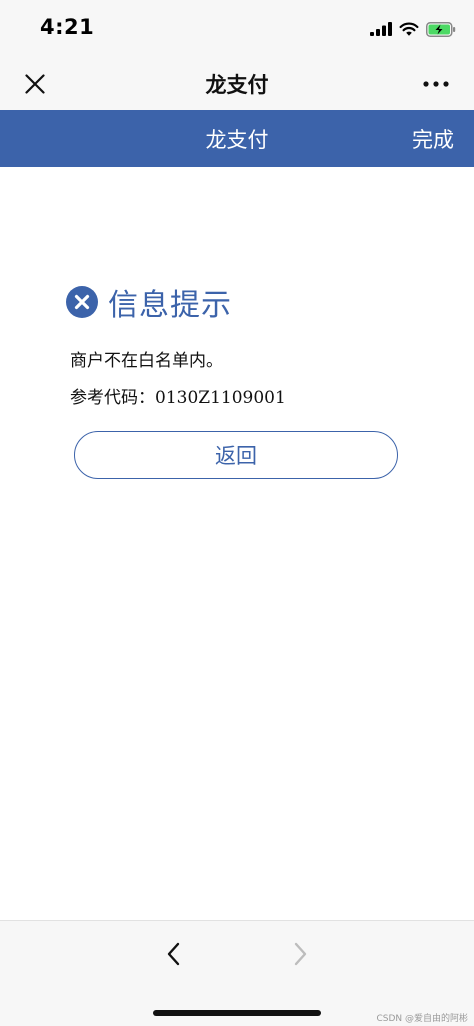 This screenshot has height=1026, width=474. I want to click on chevron-left-icon, so click(174, 954).